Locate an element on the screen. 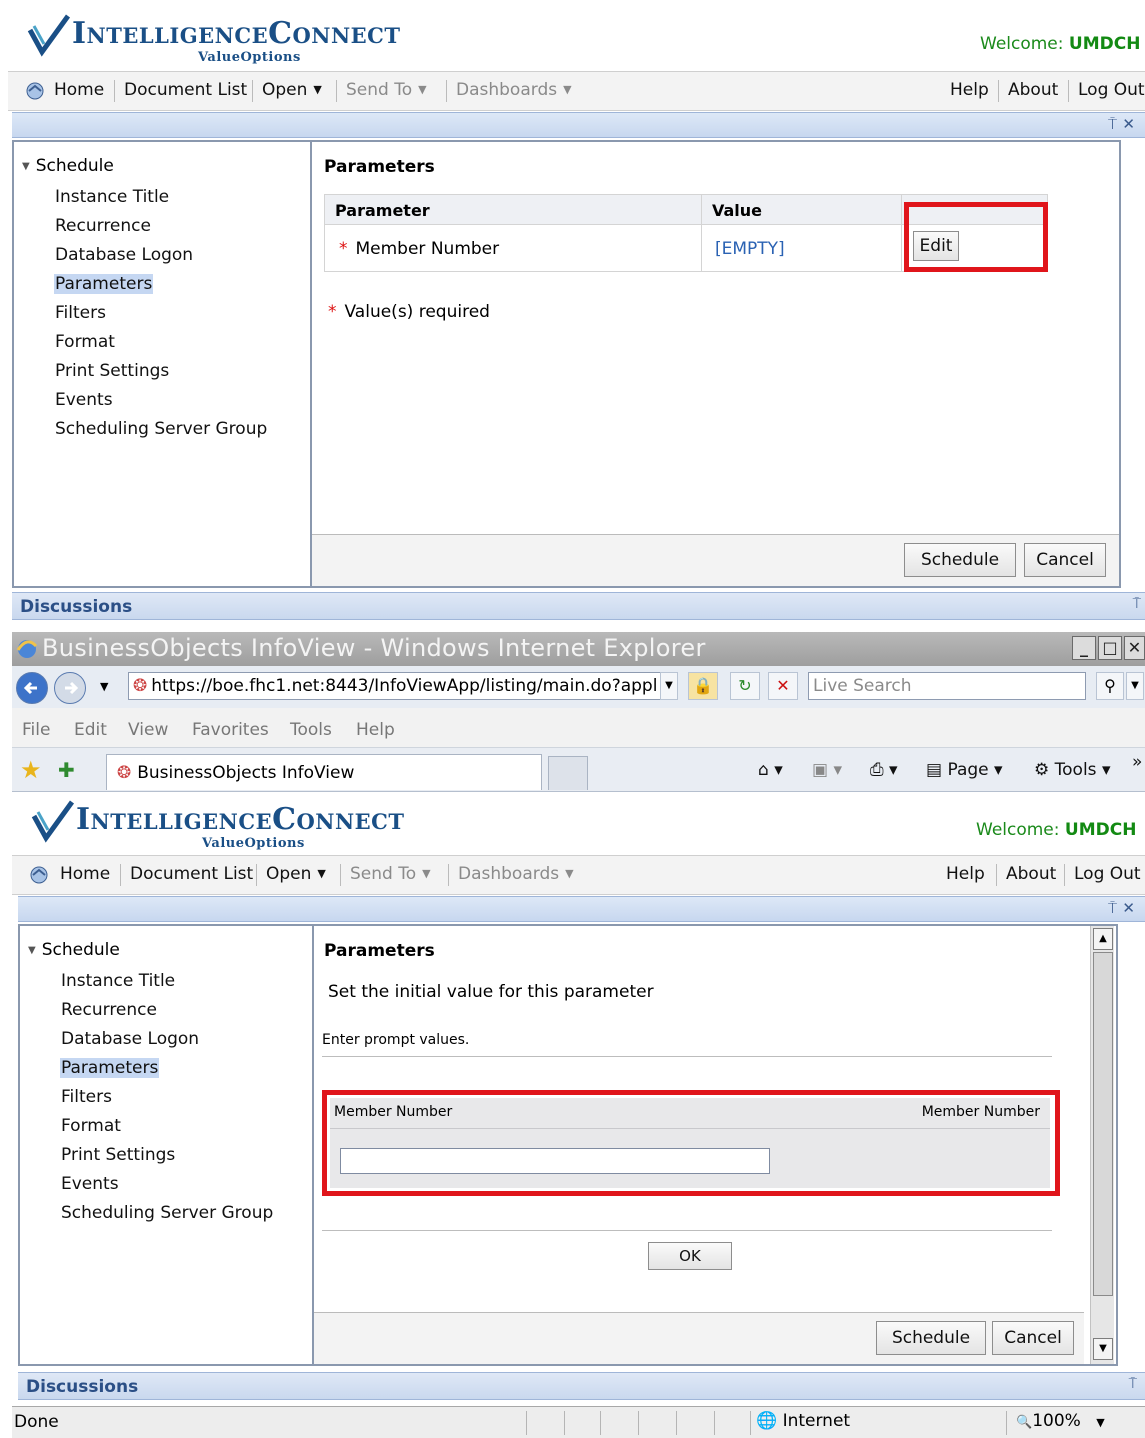 The height and width of the screenshot is (1438, 1145). ie-menu-view: View is located at coordinates (148, 730).